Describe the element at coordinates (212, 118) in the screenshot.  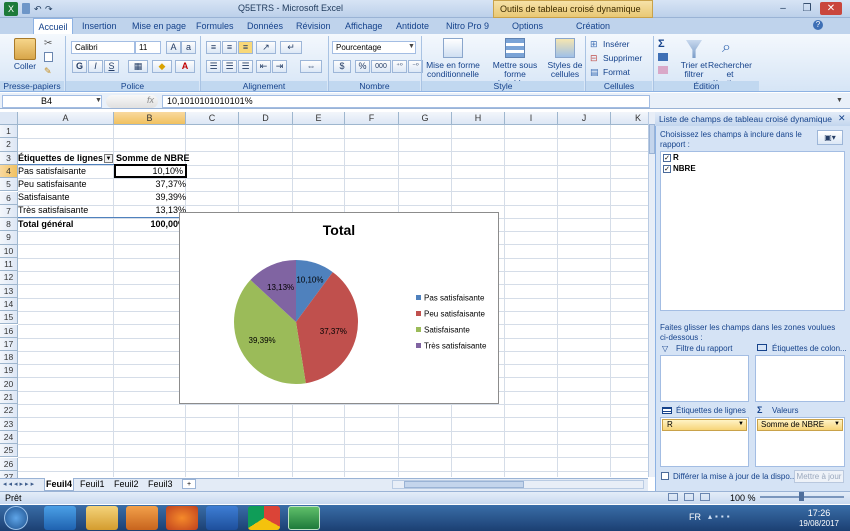
I see `column-header: C` at that location.